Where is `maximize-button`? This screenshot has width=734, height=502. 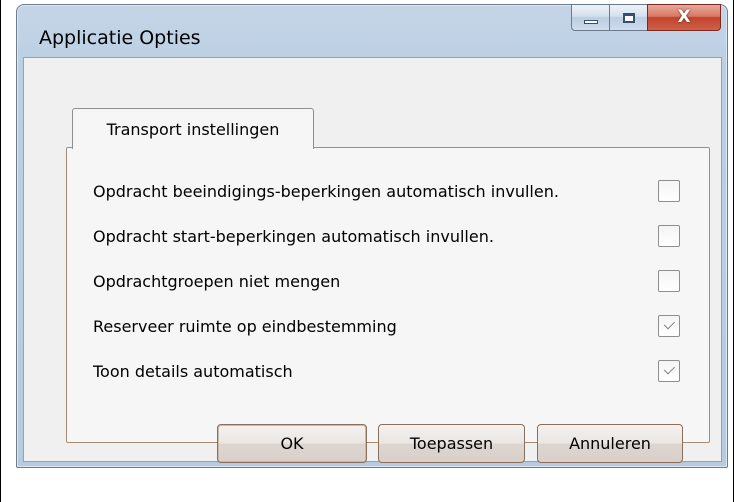 maximize-button is located at coordinates (628, 17).